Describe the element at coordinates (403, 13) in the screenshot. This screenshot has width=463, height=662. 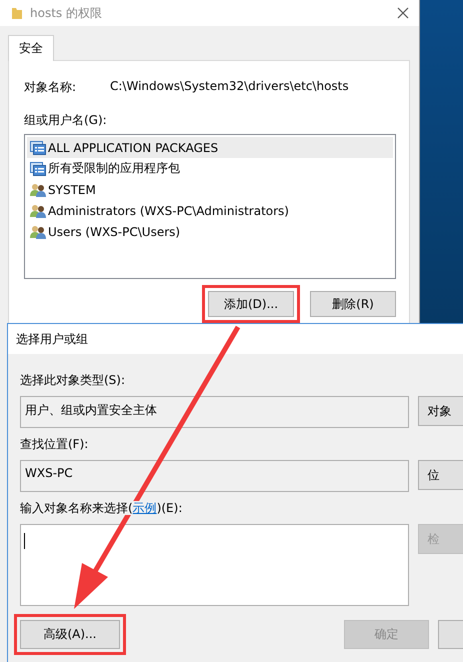
I see `close-icon` at that location.